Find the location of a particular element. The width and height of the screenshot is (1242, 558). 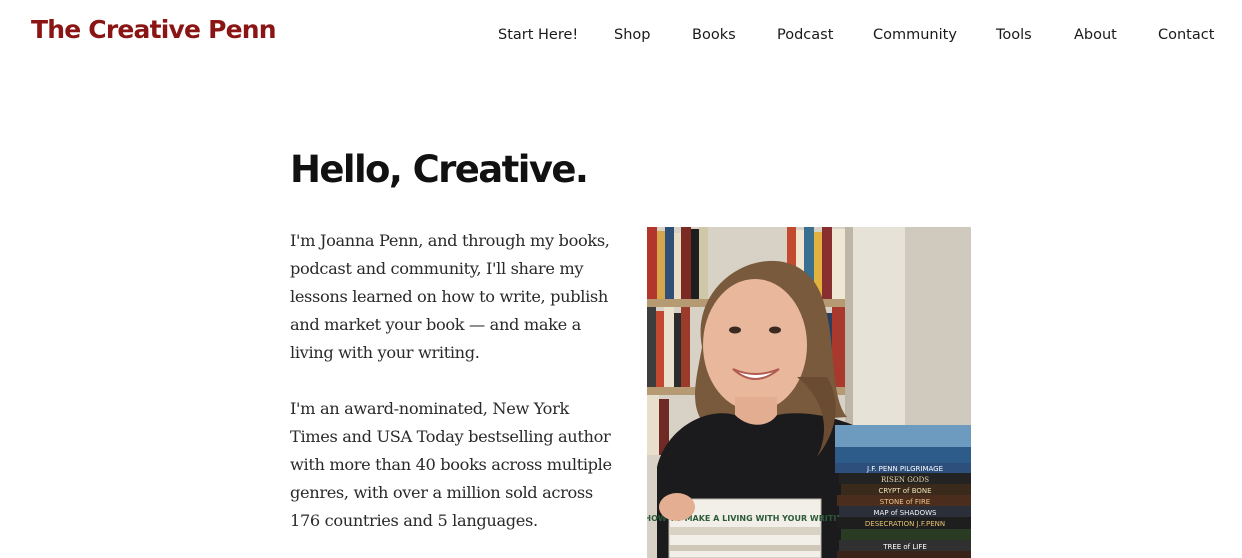

page-title: Hello, Creative. is located at coordinates (439, 169).